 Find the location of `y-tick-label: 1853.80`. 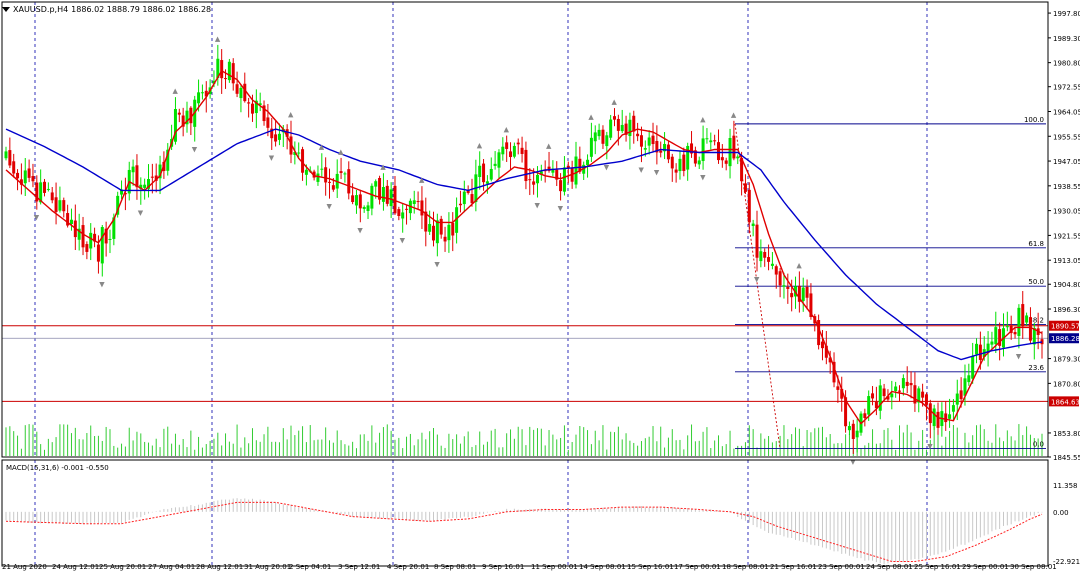

y-tick-label: 1853.80 is located at coordinates (1066, 434).